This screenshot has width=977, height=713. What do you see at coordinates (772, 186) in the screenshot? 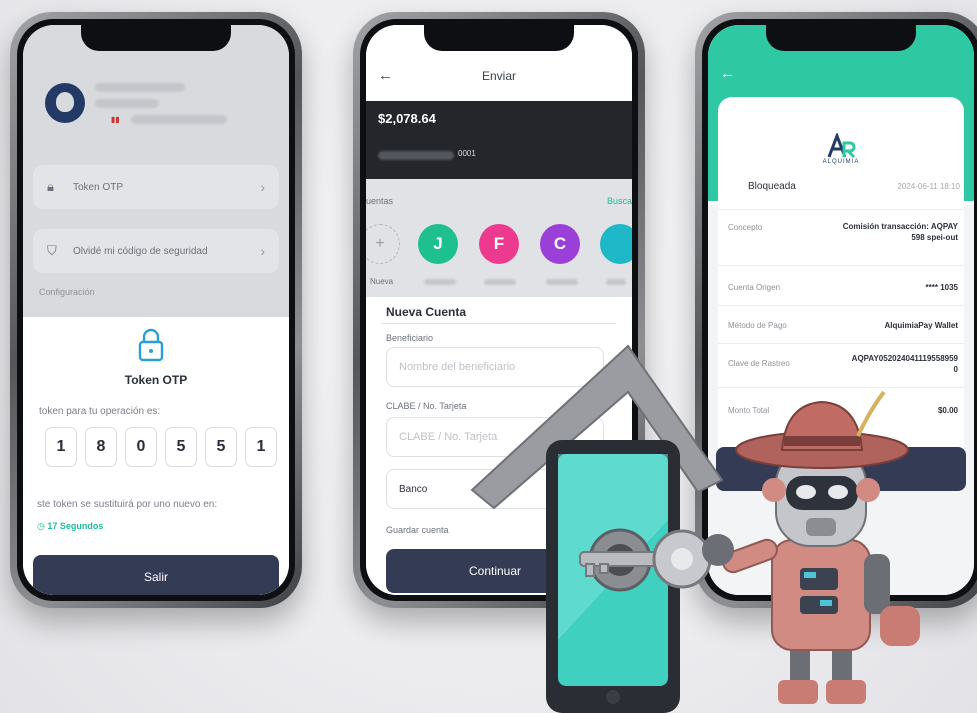
I see `status-badge: Bloqueada` at bounding box center [772, 186].